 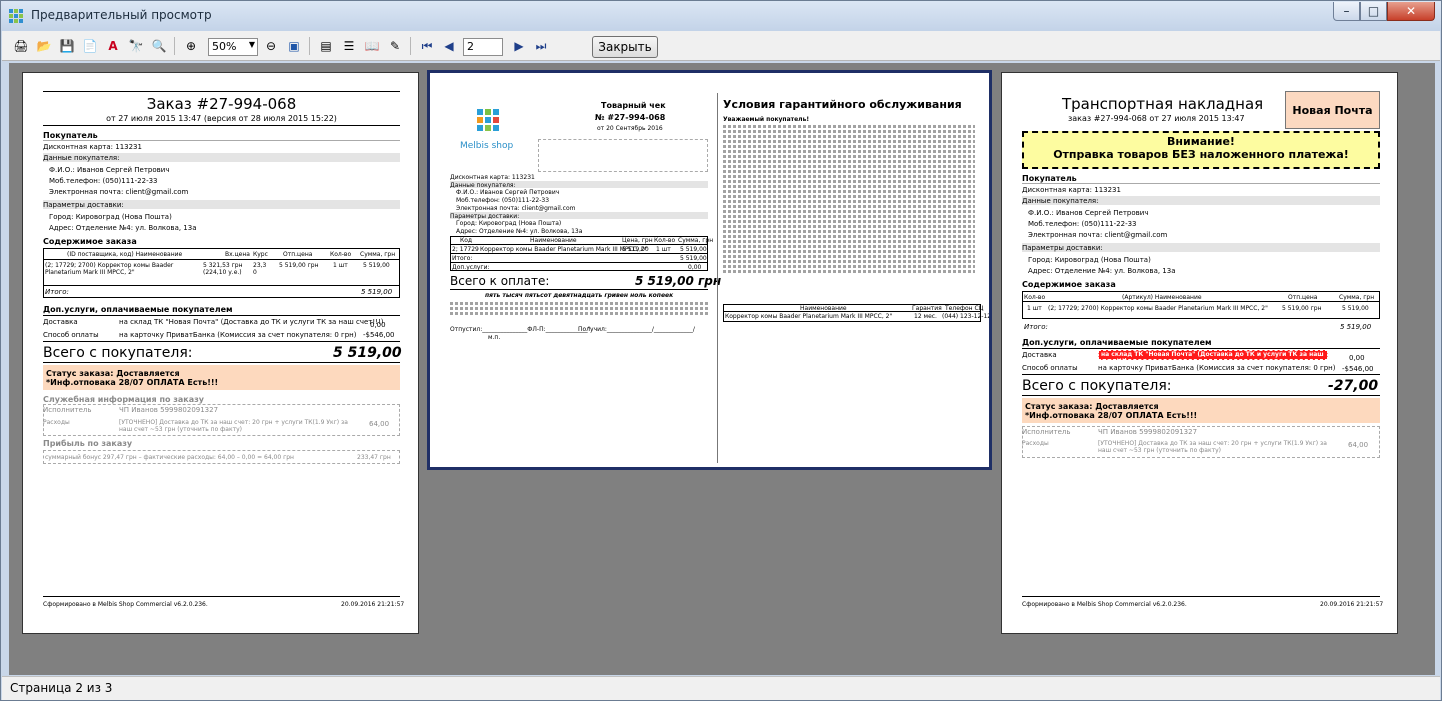 I want to click on save-icon: 💾, so click(x=67, y=46).